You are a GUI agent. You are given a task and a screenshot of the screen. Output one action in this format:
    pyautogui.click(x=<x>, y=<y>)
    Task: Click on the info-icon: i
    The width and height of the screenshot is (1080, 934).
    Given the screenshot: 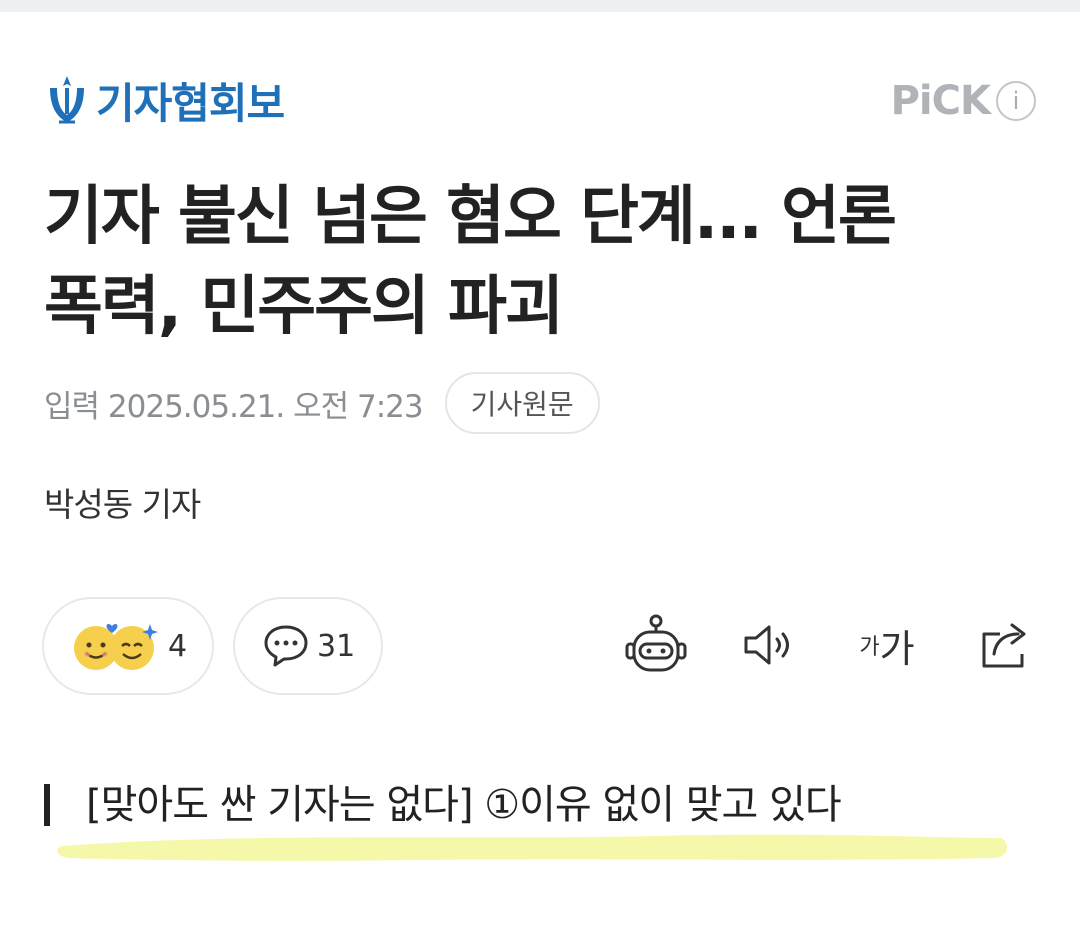 What is the action you would take?
    pyautogui.click(x=1016, y=101)
    